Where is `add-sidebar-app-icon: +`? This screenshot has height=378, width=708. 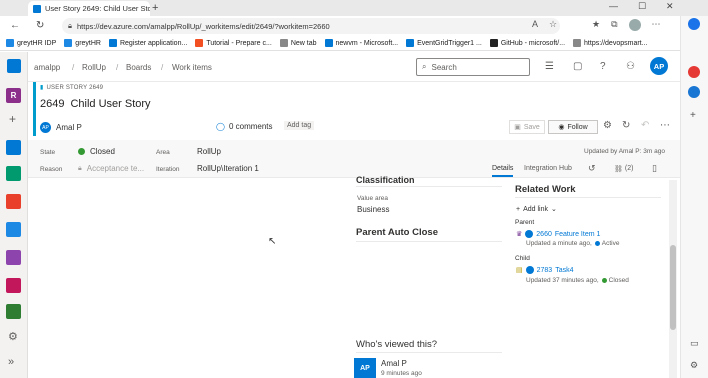 add-sidebar-app-icon: + is located at coordinates (693, 115).